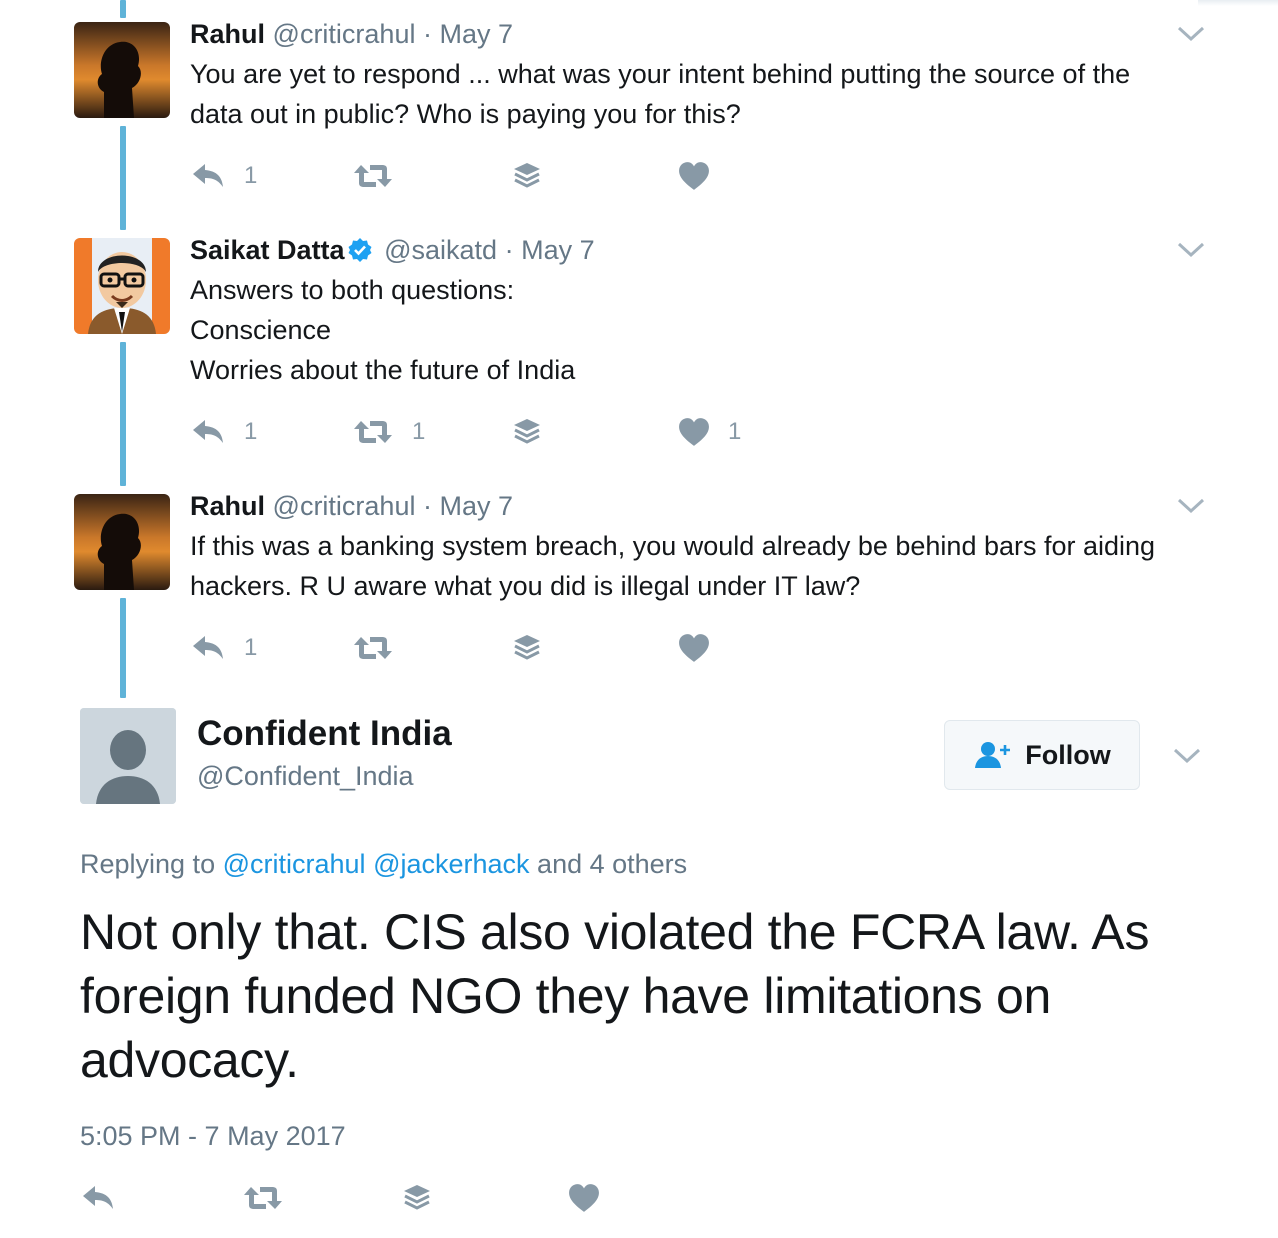  Describe the element at coordinates (267, 250) in the screenshot. I see `display-name: Saikat Datta` at that location.